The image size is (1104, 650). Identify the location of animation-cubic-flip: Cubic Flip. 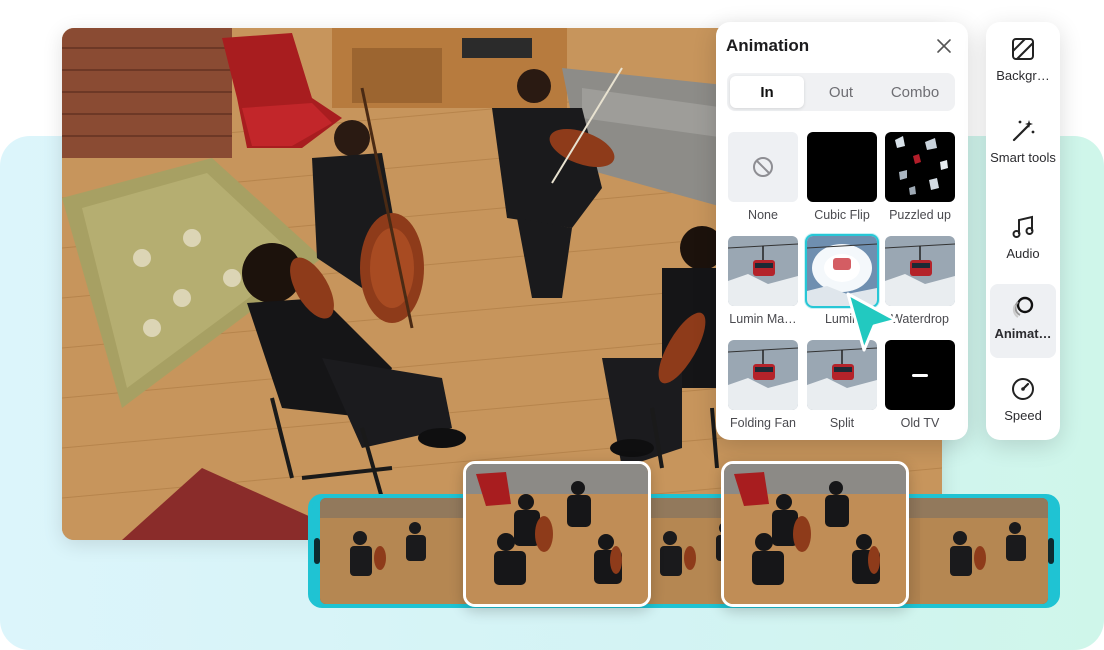
(842, 177).